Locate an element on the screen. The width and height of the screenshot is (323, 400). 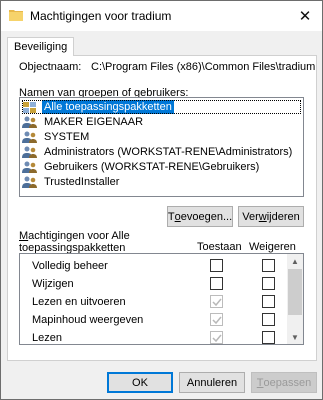
tab-beveiliging: Beveiliging is located at coordinates (41, 46).